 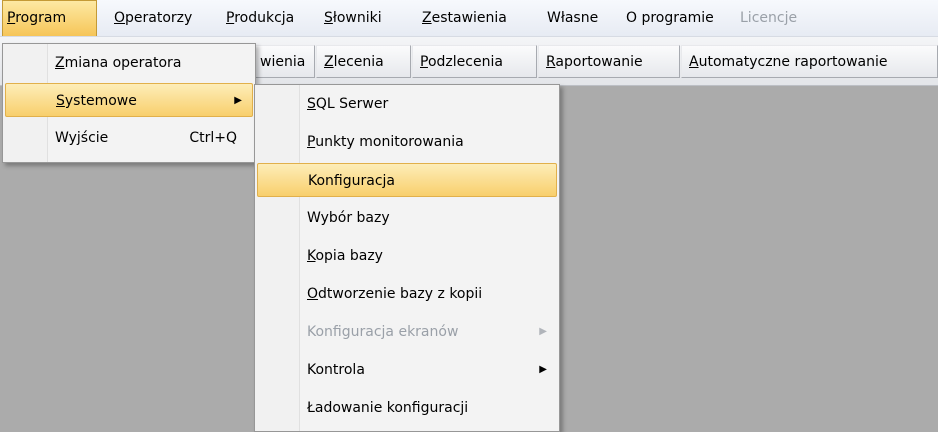 I want to click on toolbar-automatyczne-accel: A, so click(x=694, y=62).